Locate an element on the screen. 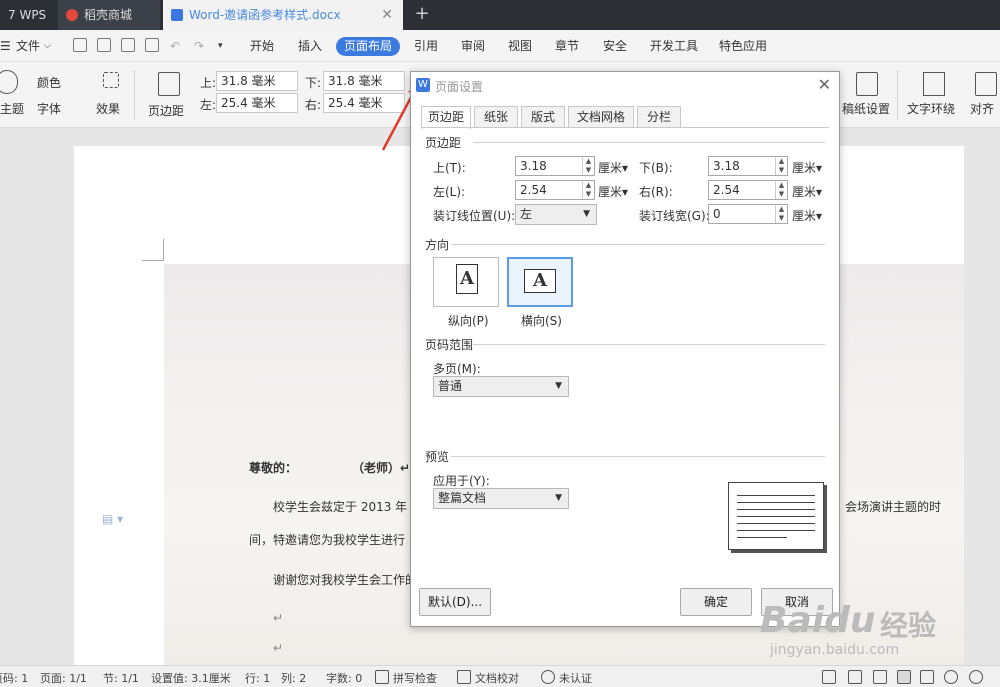 This screenshot has width=1000, height=687. undo-icon: ↶ is located at coordinates (175, 46).